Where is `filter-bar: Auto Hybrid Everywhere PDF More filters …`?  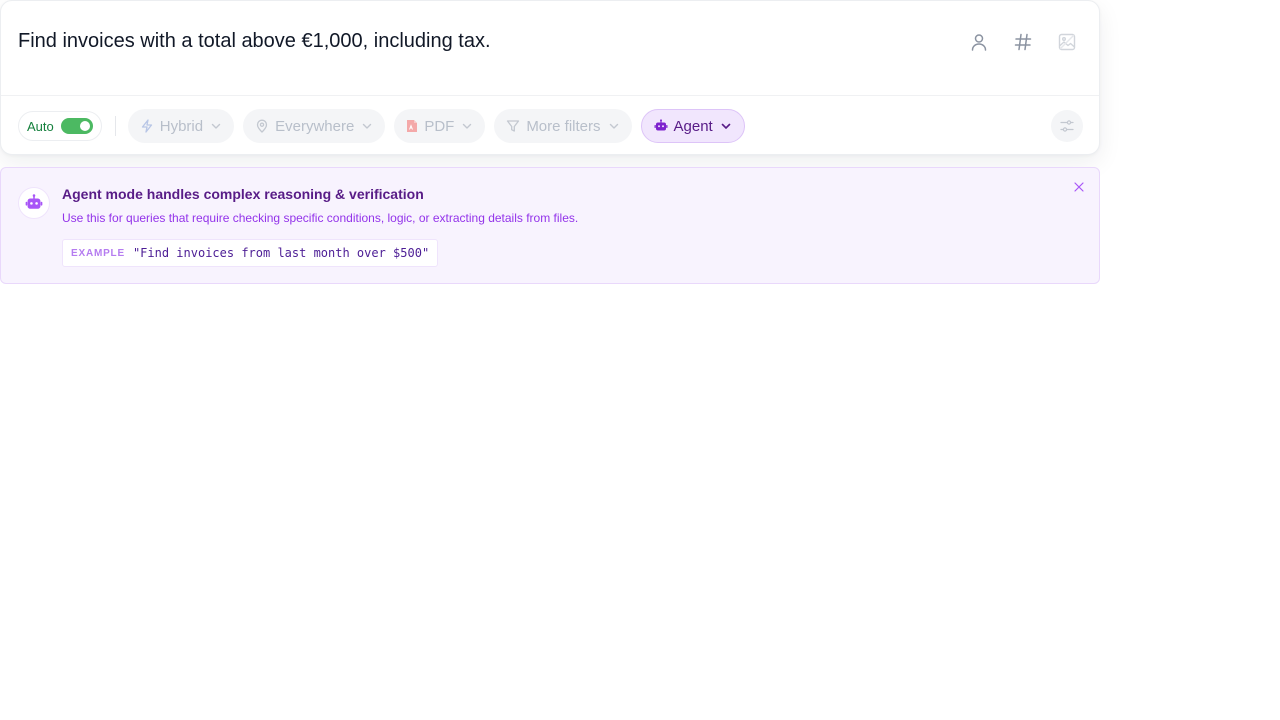
filter-bar: Auto Hybrid Everywhere PDF More filters … is located at coordinates (550, 126).